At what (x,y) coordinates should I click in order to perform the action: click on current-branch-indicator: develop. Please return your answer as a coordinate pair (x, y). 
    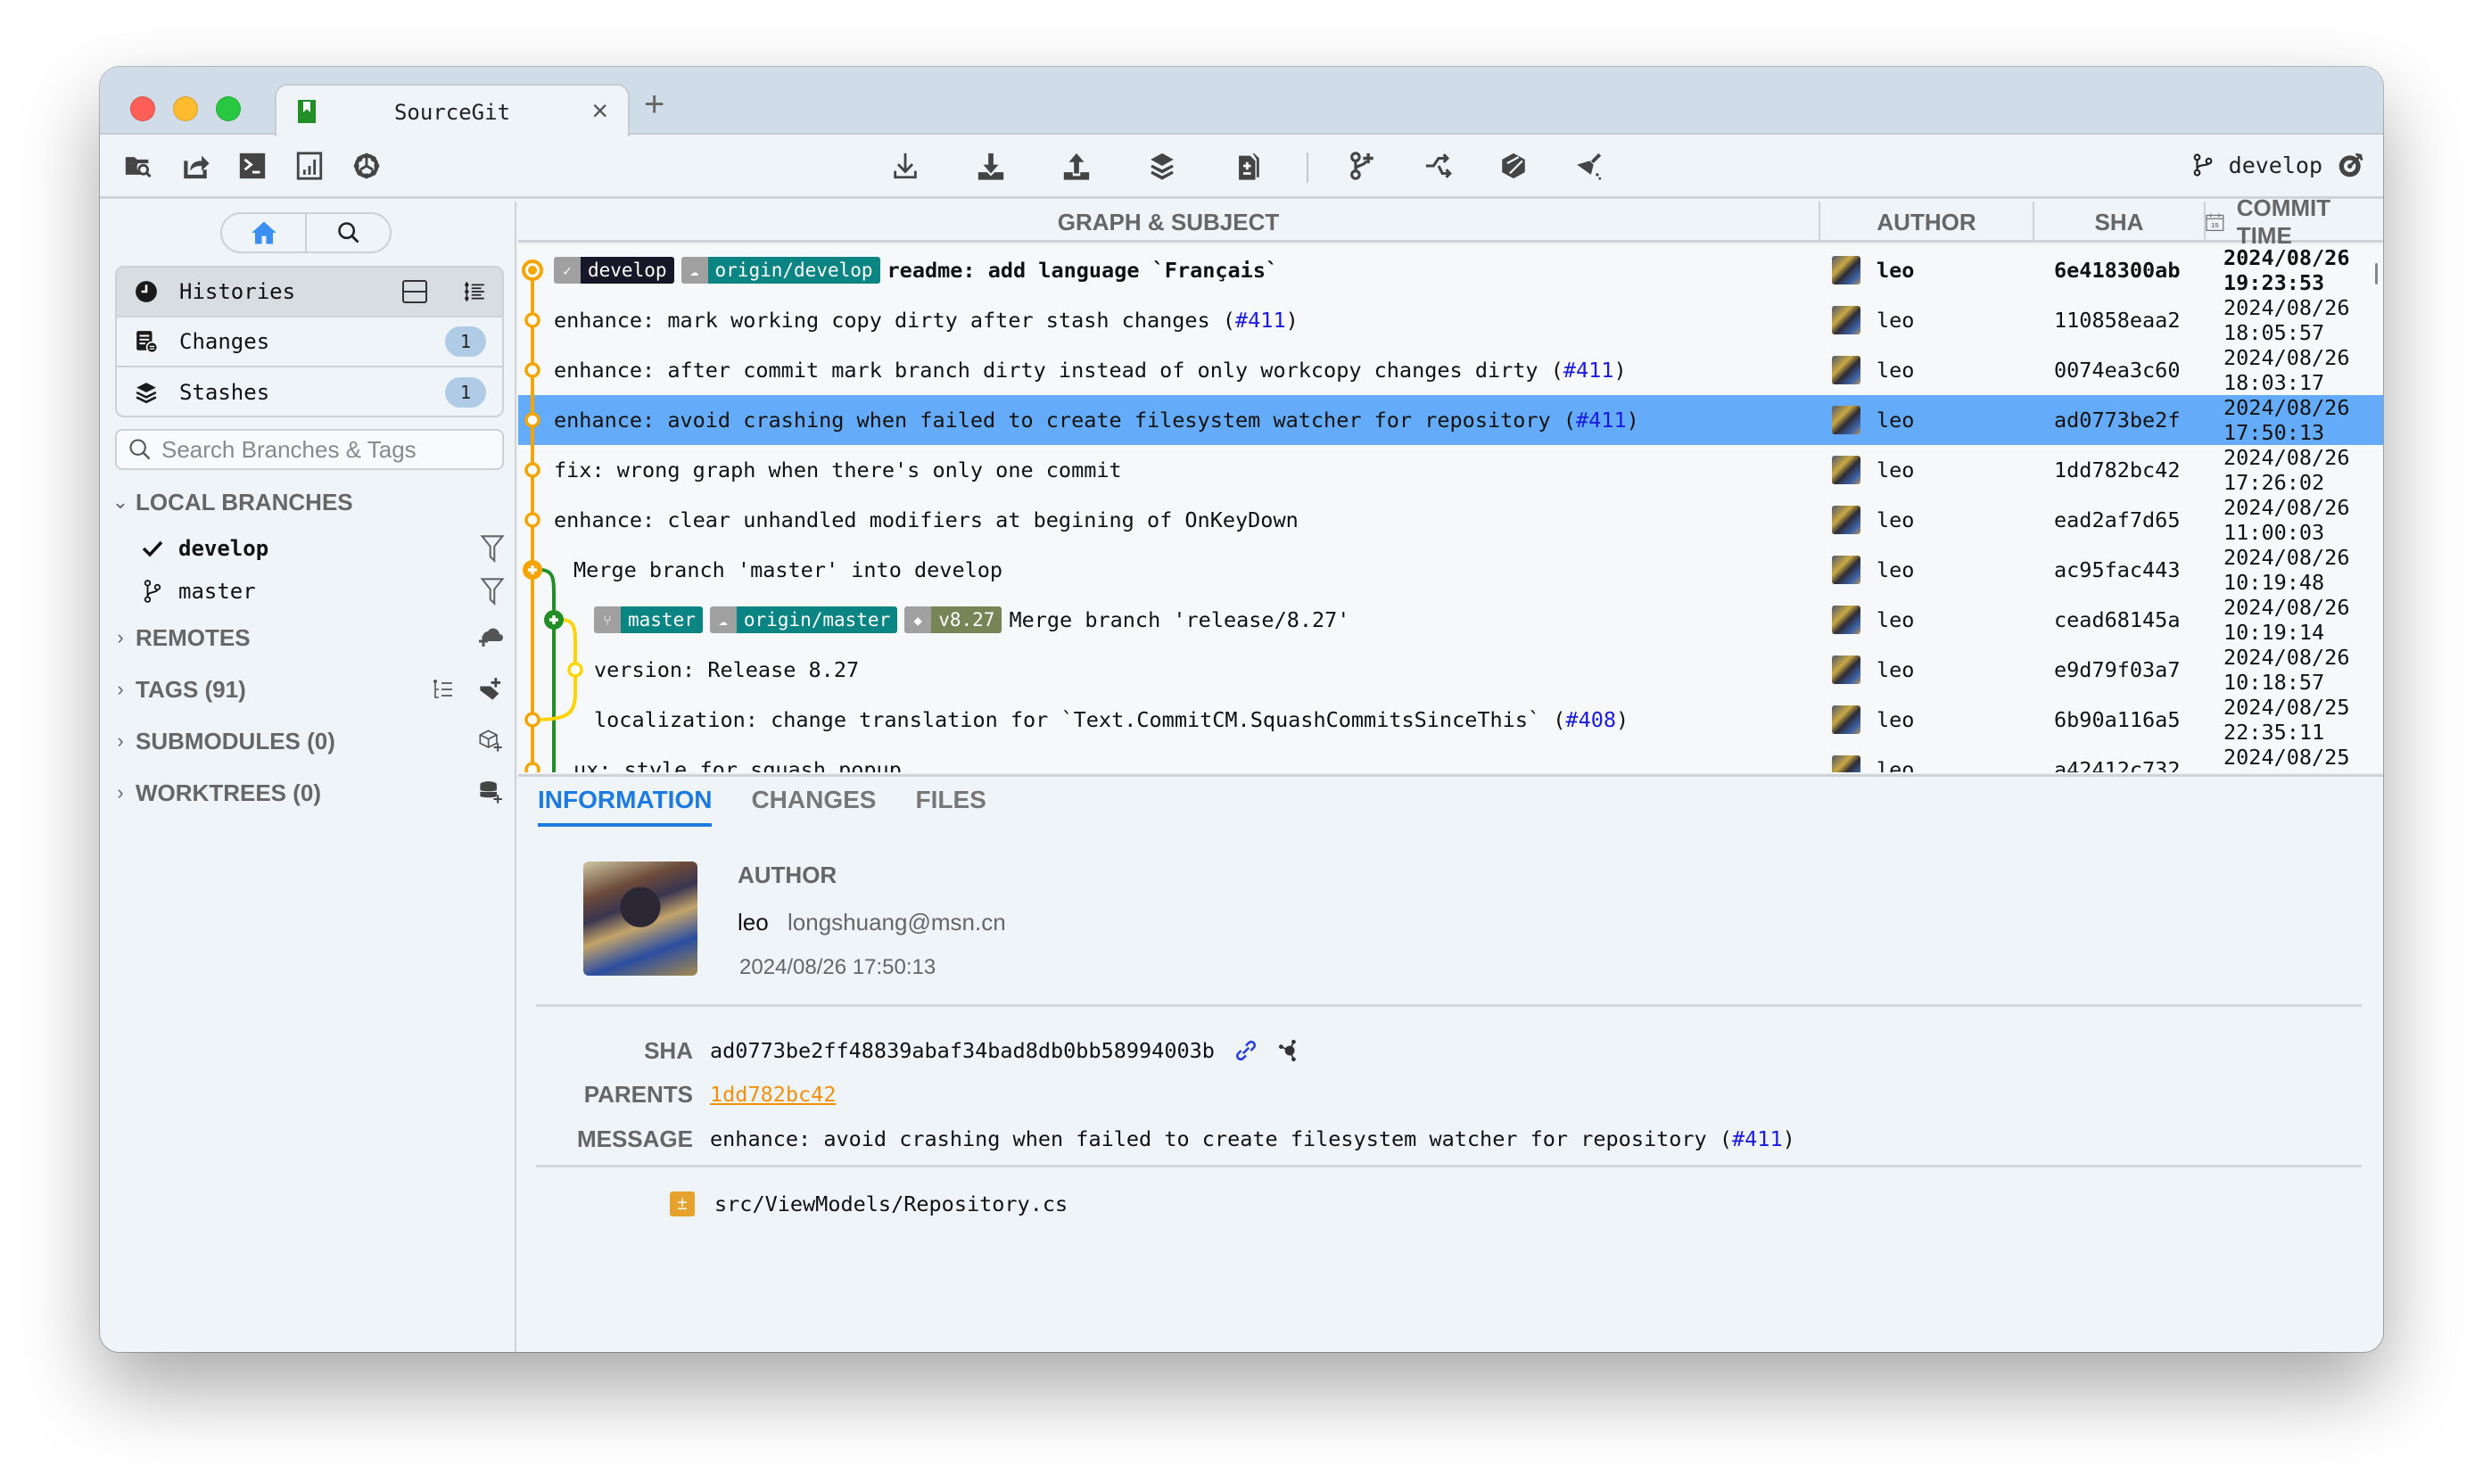
    Looking at the image, I should click on (2278, 165).